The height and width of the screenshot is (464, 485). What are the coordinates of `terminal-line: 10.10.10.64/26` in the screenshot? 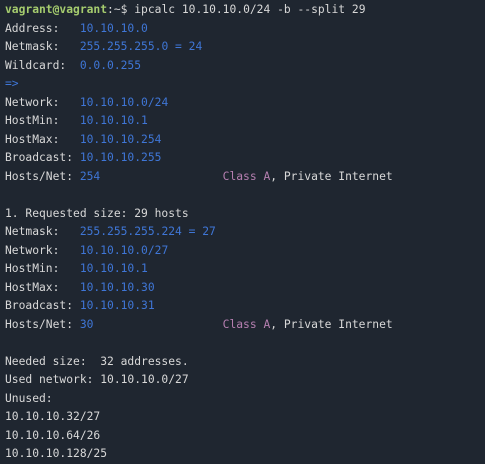 It's located at (199, 436).